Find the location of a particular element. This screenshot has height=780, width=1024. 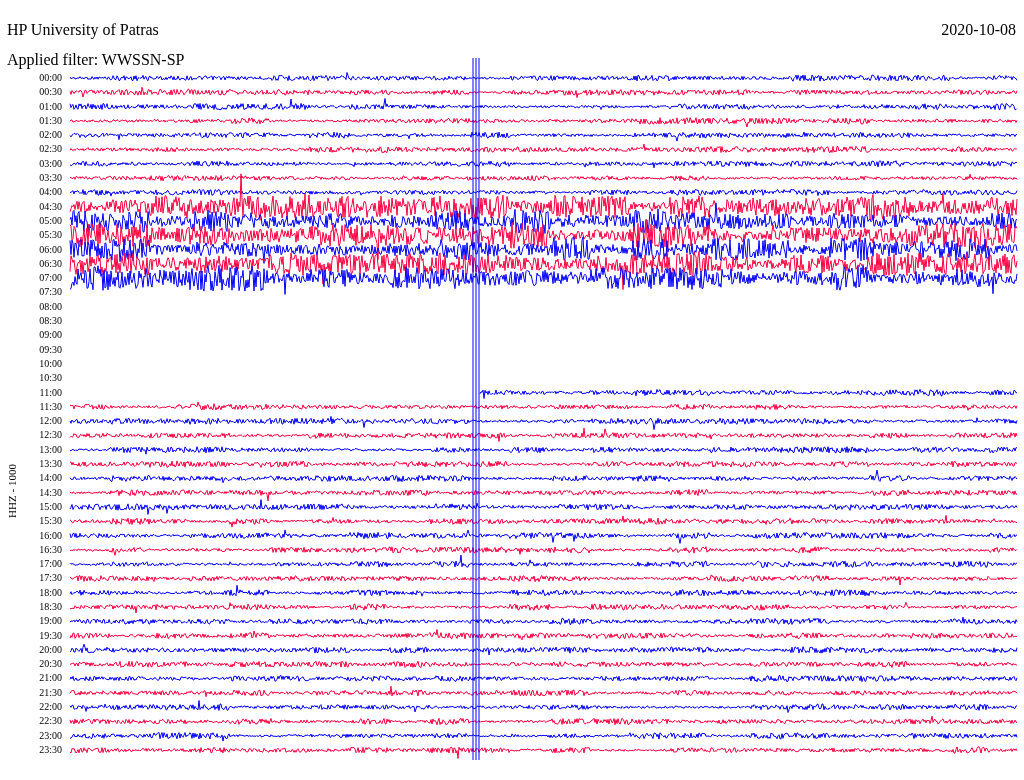

time-label: 00:00 is located at coordinates (50, 78).